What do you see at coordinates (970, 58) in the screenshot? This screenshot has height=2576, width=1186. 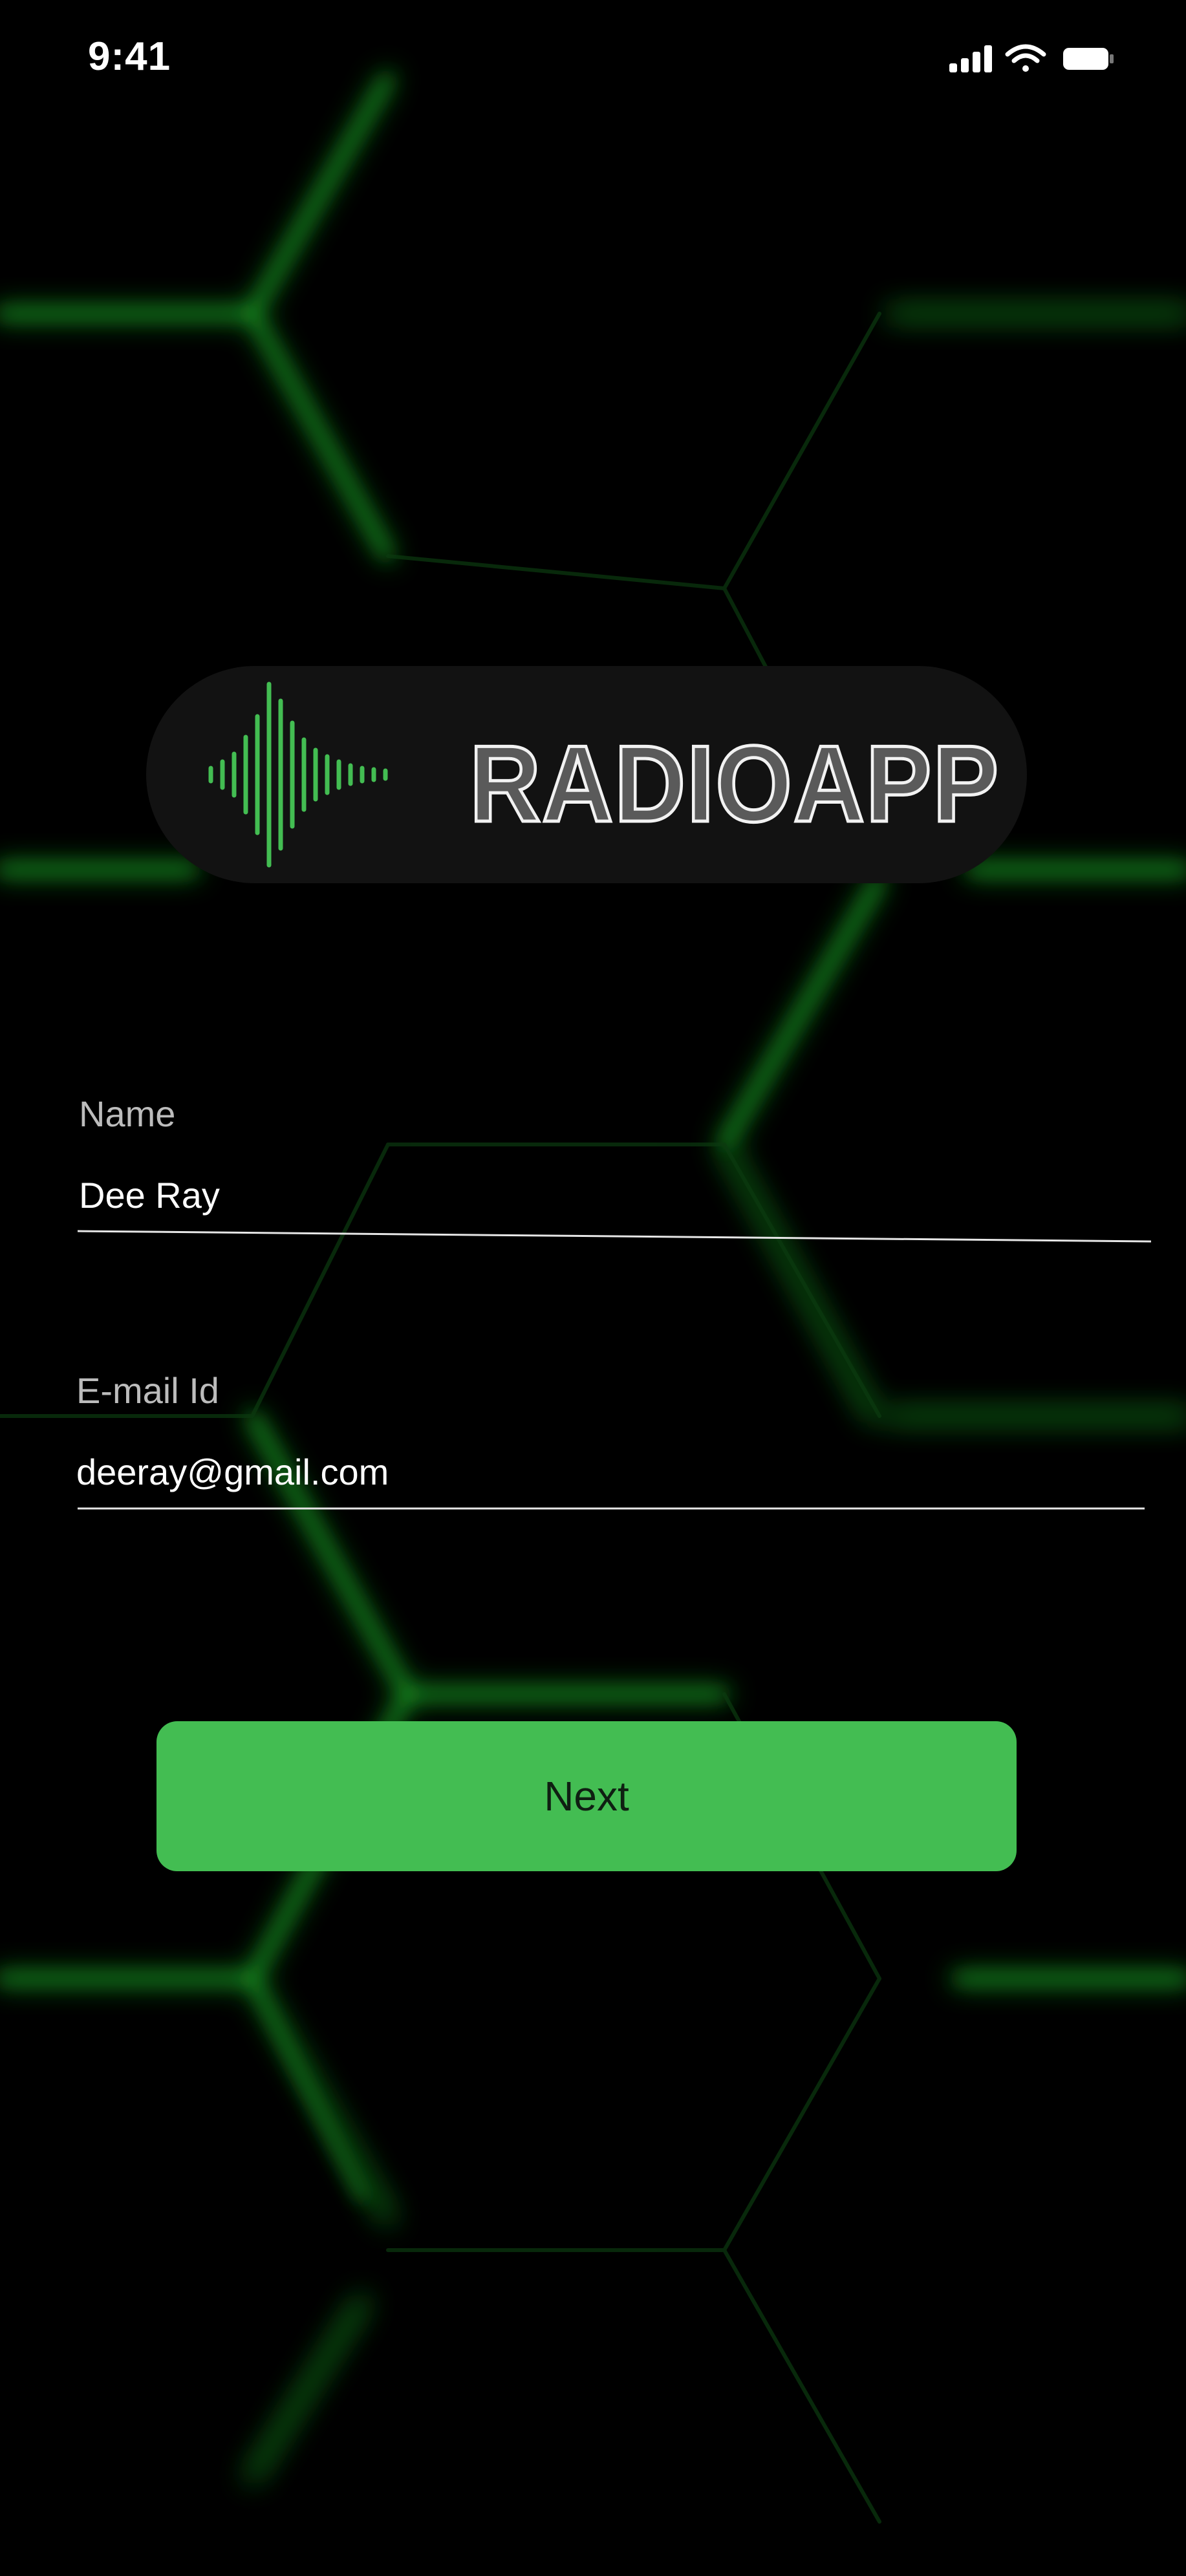 I see `cellular-signal-icon` at bounding box center [970, 58].